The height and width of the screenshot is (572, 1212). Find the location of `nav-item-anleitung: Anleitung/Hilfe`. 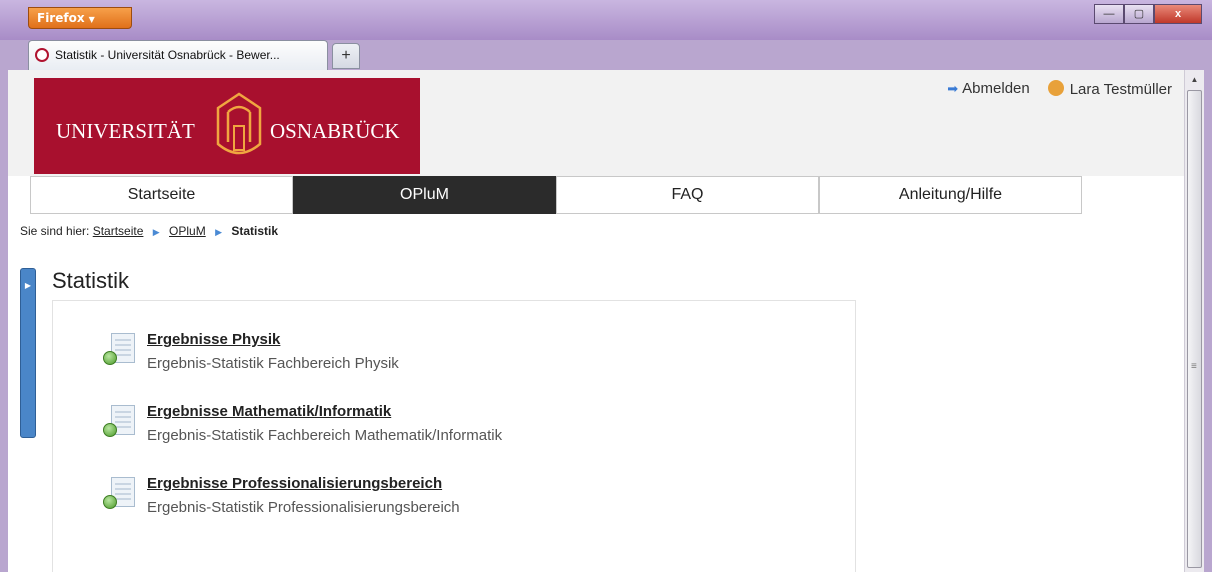

nav-item-anleitung: Anleitung/Hilfe is located at coordinates (950, 195).